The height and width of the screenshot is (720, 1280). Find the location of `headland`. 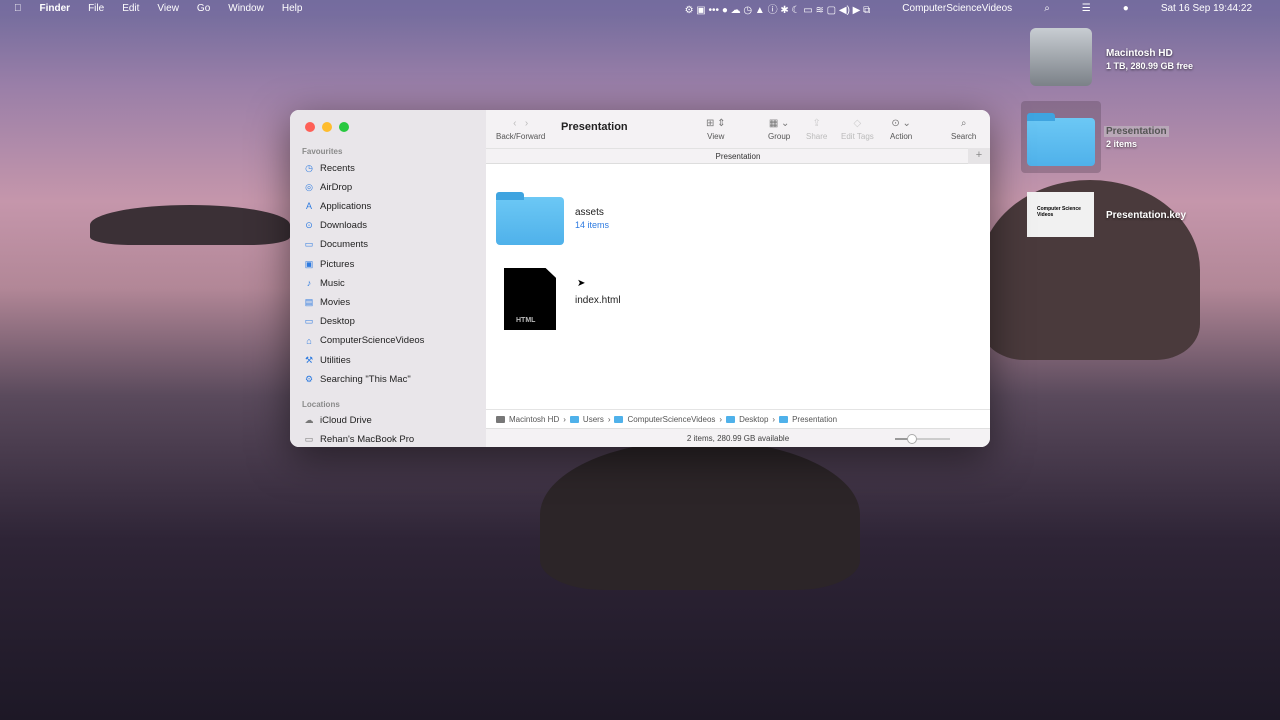

headland is located at coordinates (190, 225).